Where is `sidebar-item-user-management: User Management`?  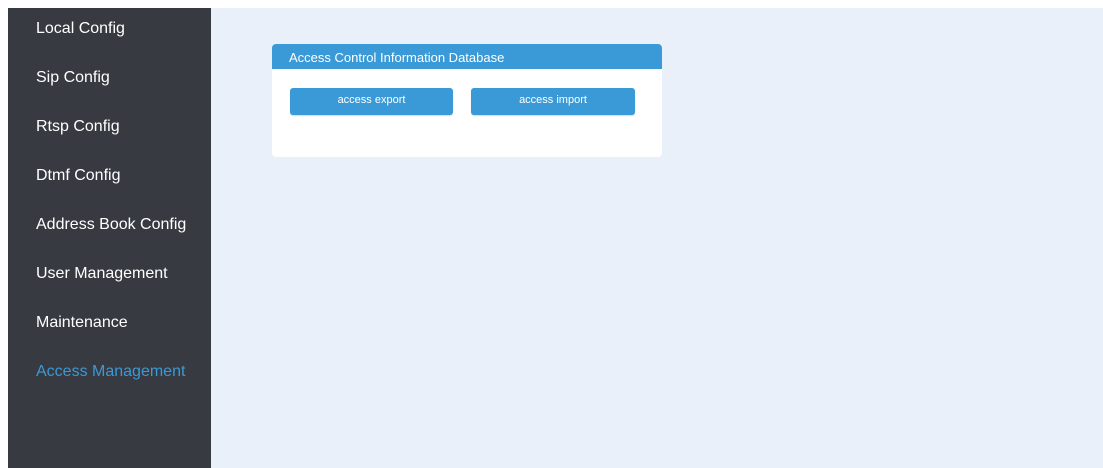 sidebar-item-user-management: User Management is located at coordinates (109, 285).